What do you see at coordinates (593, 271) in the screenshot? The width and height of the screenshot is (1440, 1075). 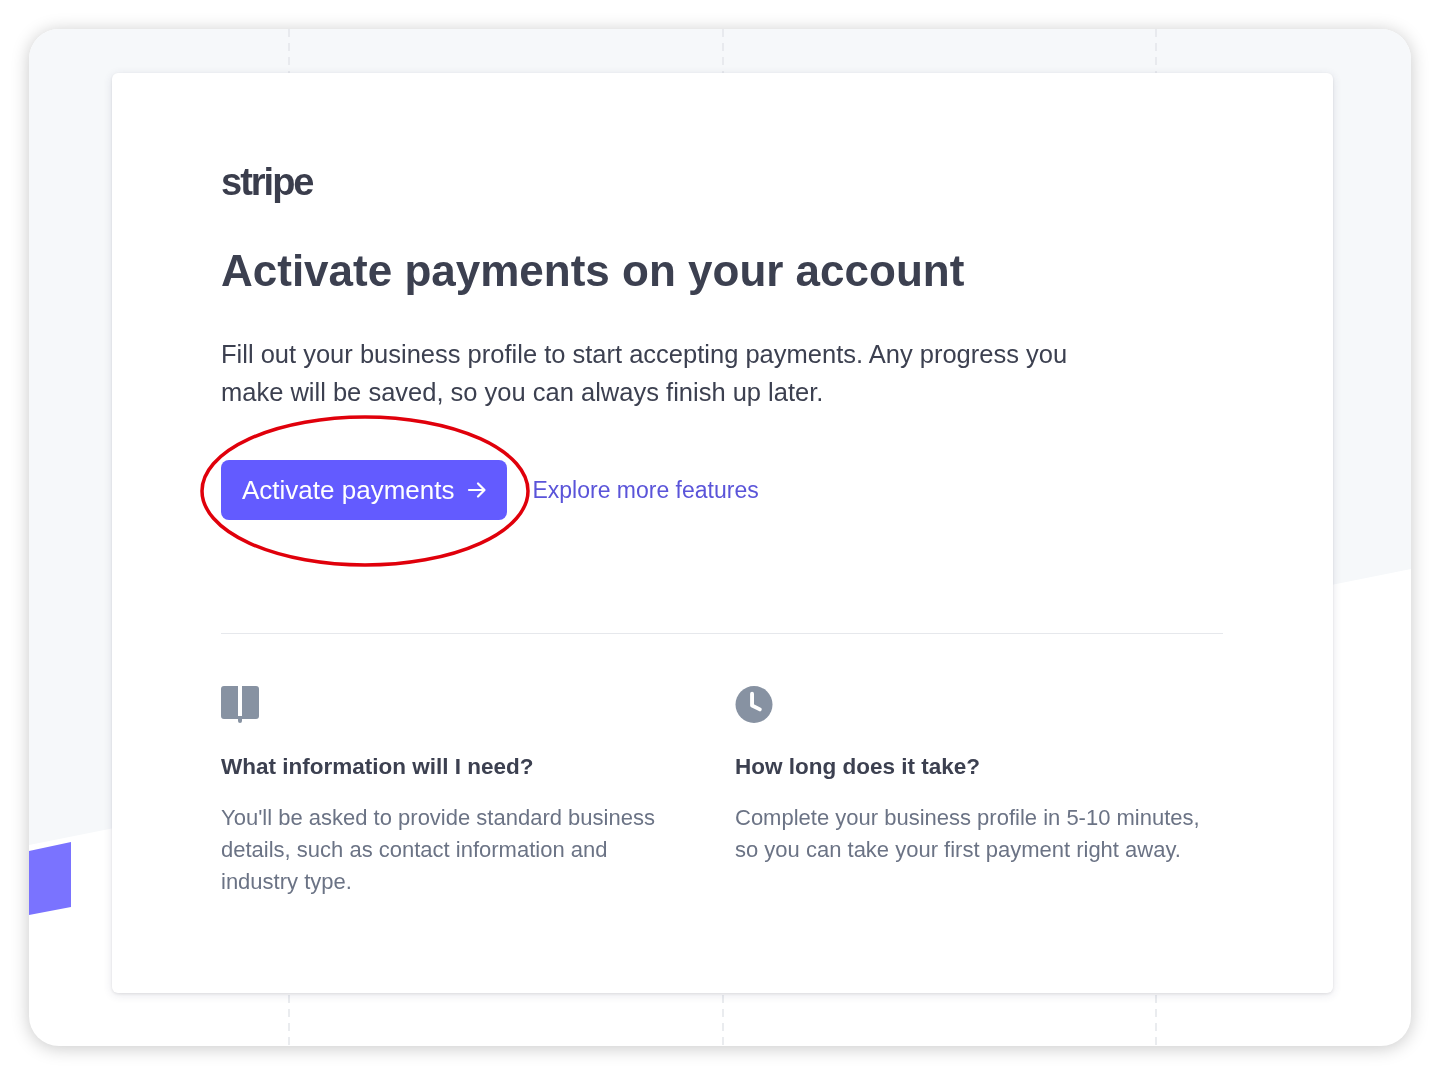 I see `page-title: Activate payments on your account` at bounding box center [593, 271].